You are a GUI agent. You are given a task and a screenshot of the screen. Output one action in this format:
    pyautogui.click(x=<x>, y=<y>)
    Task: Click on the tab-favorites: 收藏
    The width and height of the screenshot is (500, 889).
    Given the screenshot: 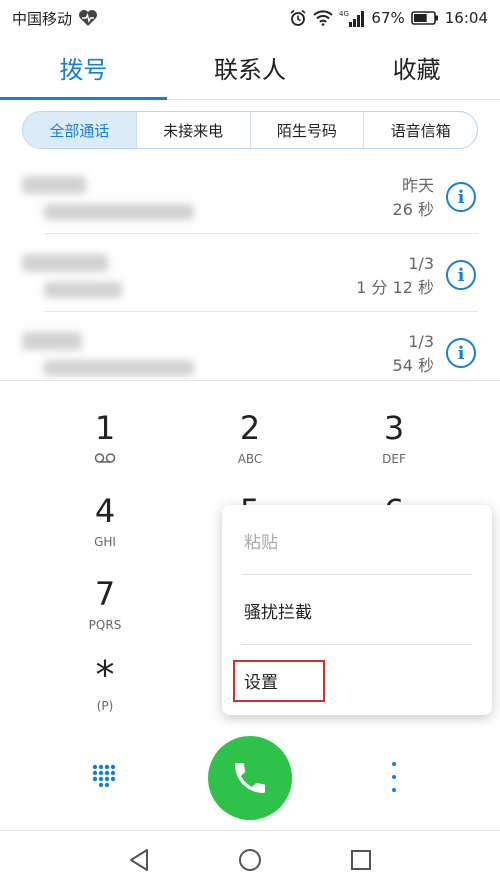 What is the action you would take?
    pyautogui.click(x=416, y=67)
    